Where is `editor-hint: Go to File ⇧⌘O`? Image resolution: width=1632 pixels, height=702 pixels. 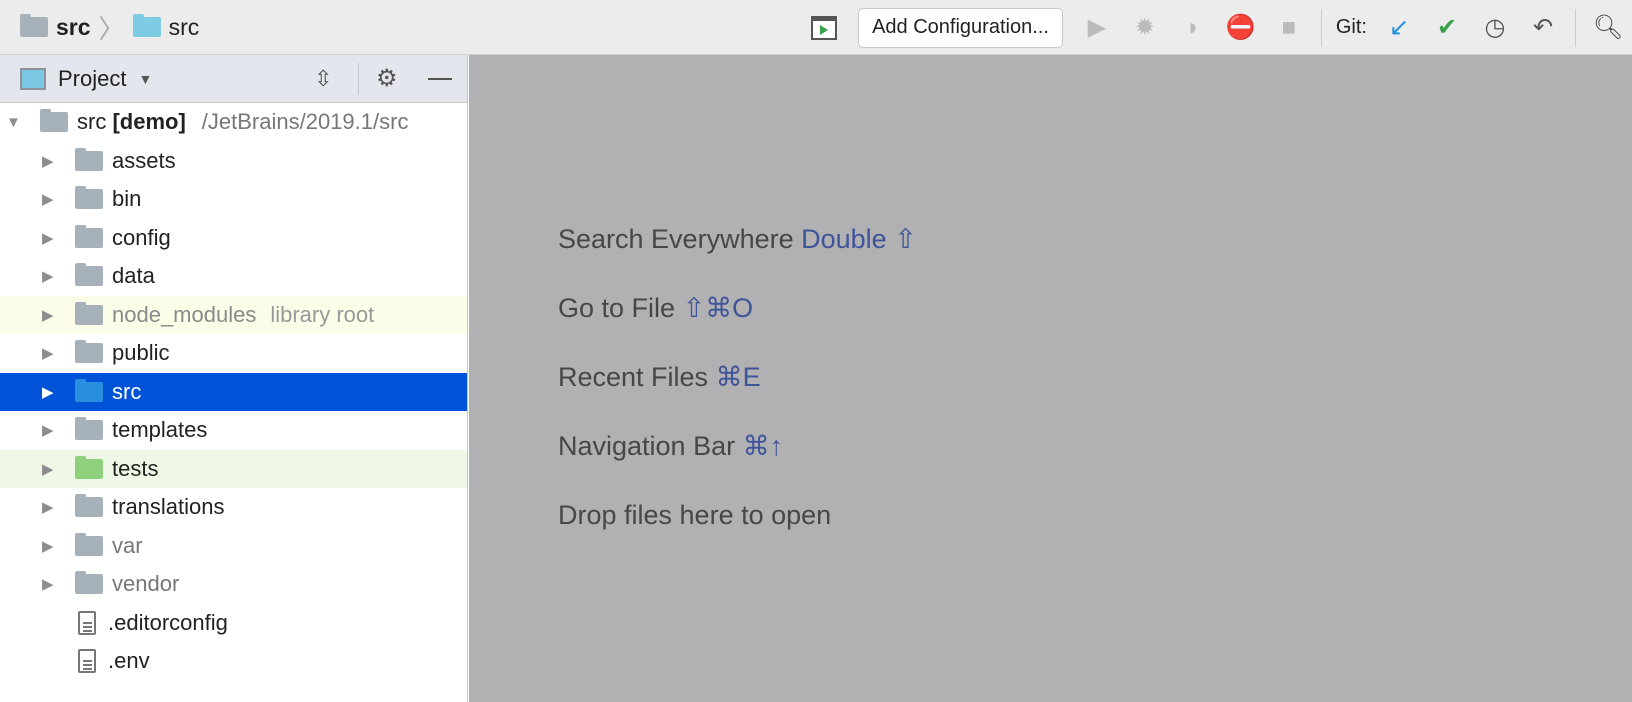 editor-hint: Go to File ⇧⌘O is located at coordinates (655, 308).